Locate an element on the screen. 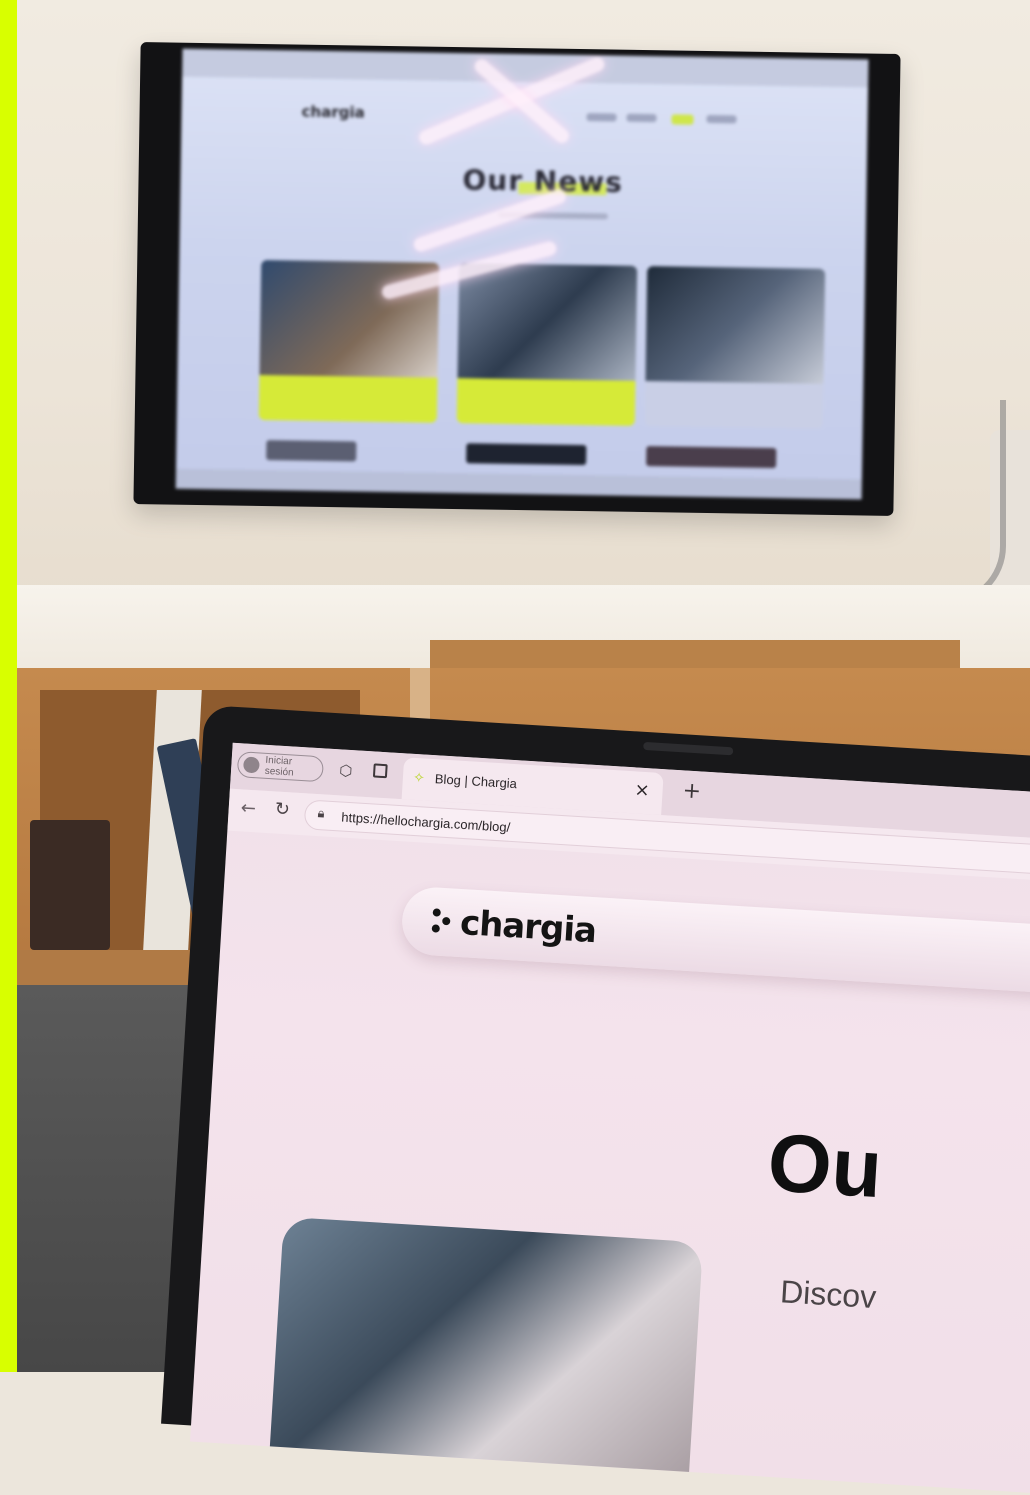  close-icon: × is located at coordinates (642, 790).